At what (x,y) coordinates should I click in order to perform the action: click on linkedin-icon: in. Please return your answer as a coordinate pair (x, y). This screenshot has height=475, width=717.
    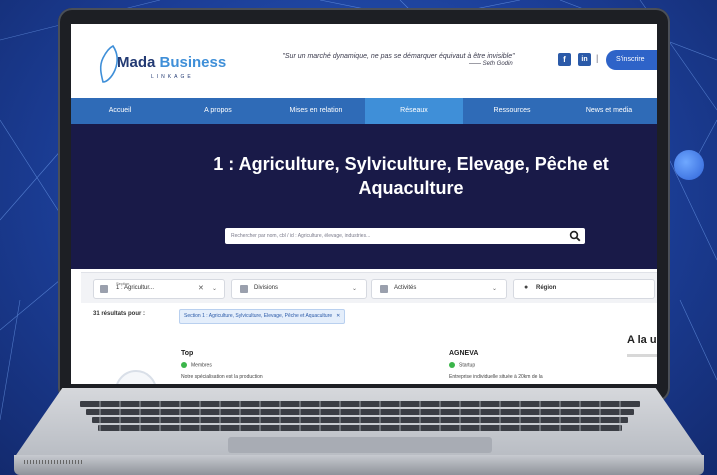
    Looking at the image, I should click on (584, 59).